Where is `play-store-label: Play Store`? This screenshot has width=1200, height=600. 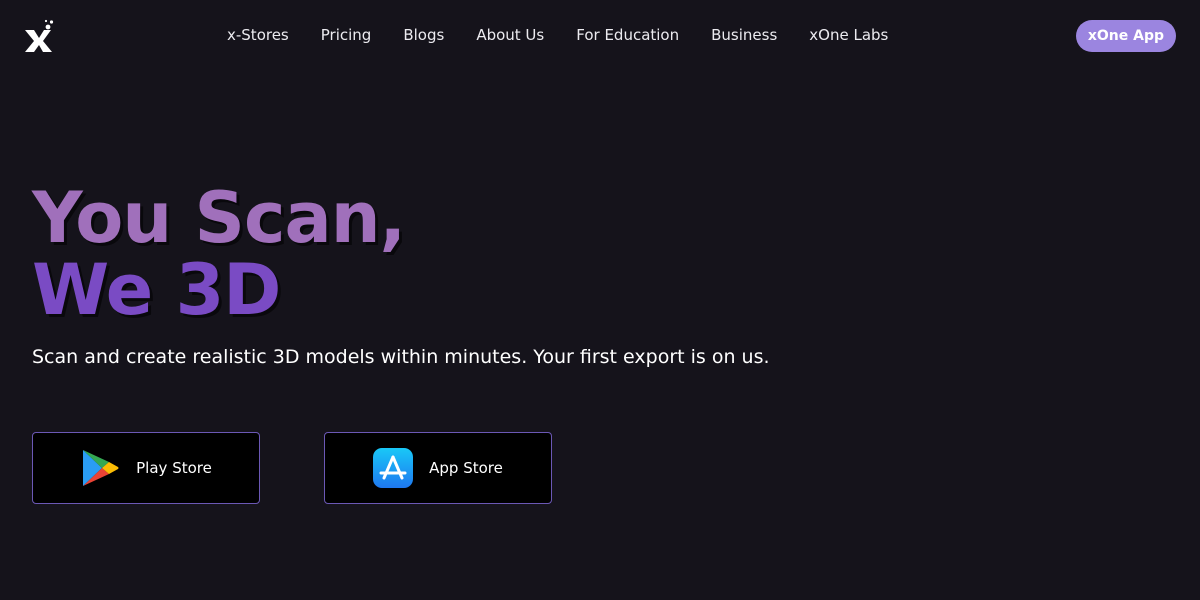 play-store-label: Play Store is located at coordinates (174, 468).